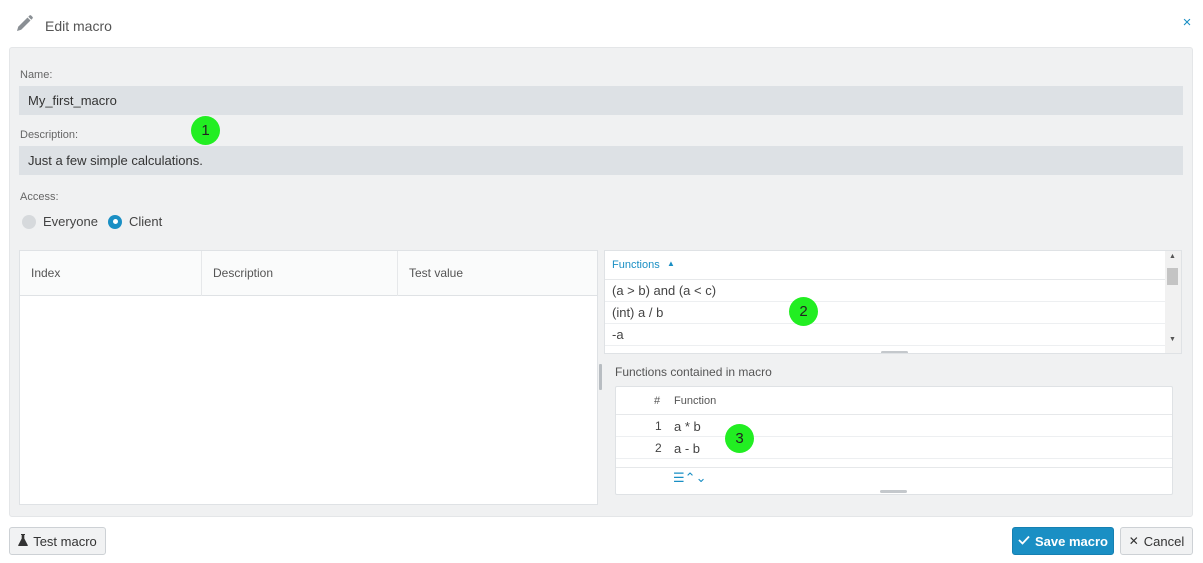 This screenshot has height=563, width=1203. What do you see at coordinates (1164, 541) in the screenshot?
I see `cancel-label: Cancel` at bounding box center [1164, 541].